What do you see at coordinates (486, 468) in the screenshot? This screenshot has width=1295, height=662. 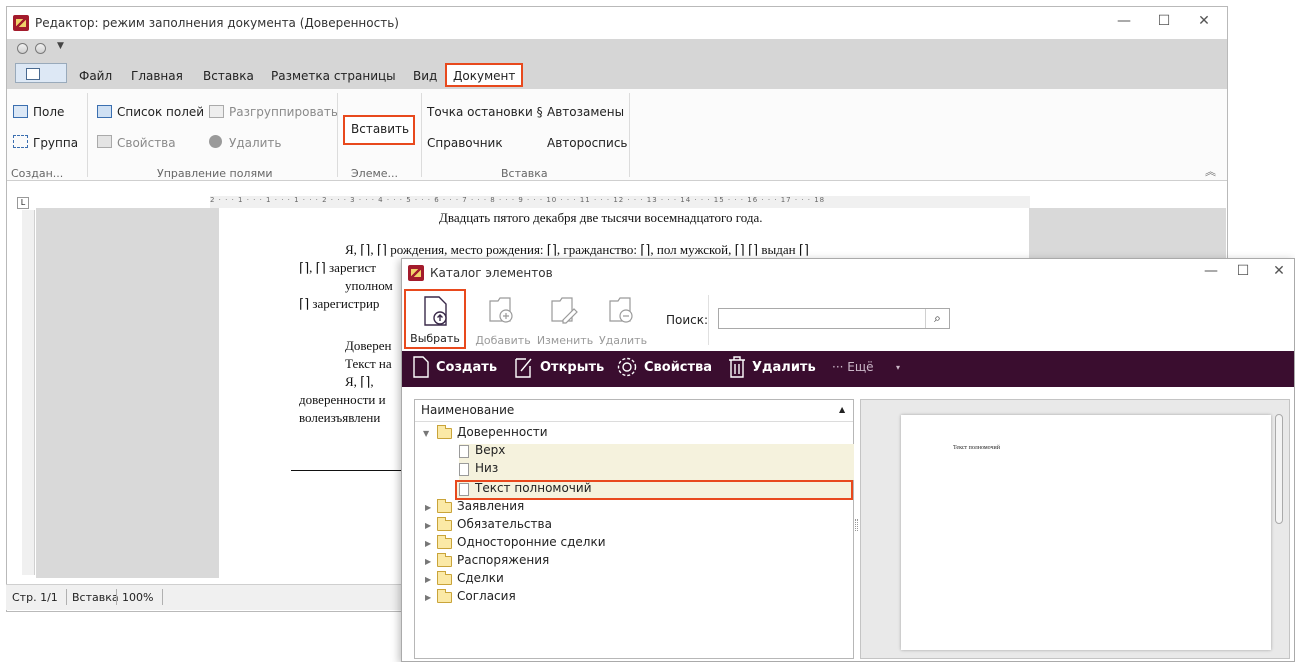 I see `tree-item-doc: Низ` at bounding box center [486, 468].